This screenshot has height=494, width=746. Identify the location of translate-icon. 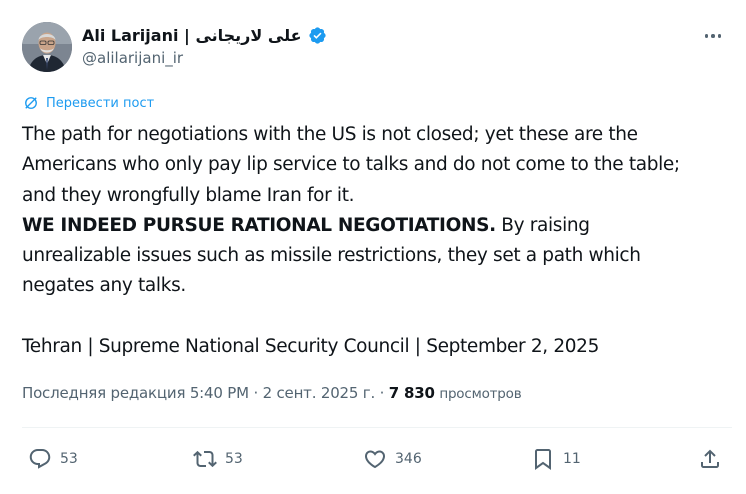
(31, 103).